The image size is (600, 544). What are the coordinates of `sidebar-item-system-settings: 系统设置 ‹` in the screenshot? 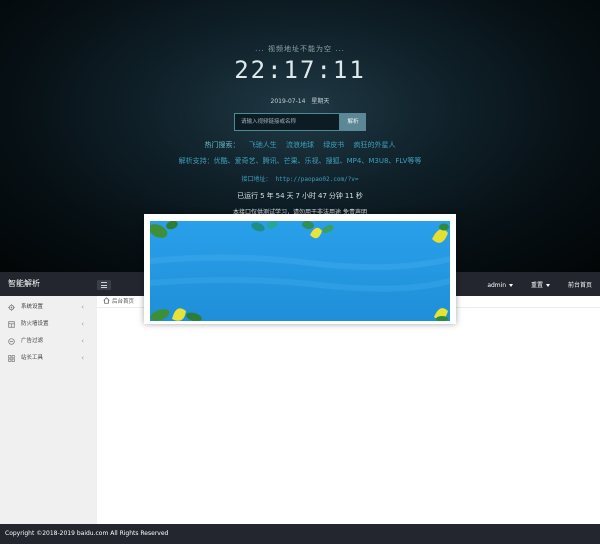 It's located at (48, 307).